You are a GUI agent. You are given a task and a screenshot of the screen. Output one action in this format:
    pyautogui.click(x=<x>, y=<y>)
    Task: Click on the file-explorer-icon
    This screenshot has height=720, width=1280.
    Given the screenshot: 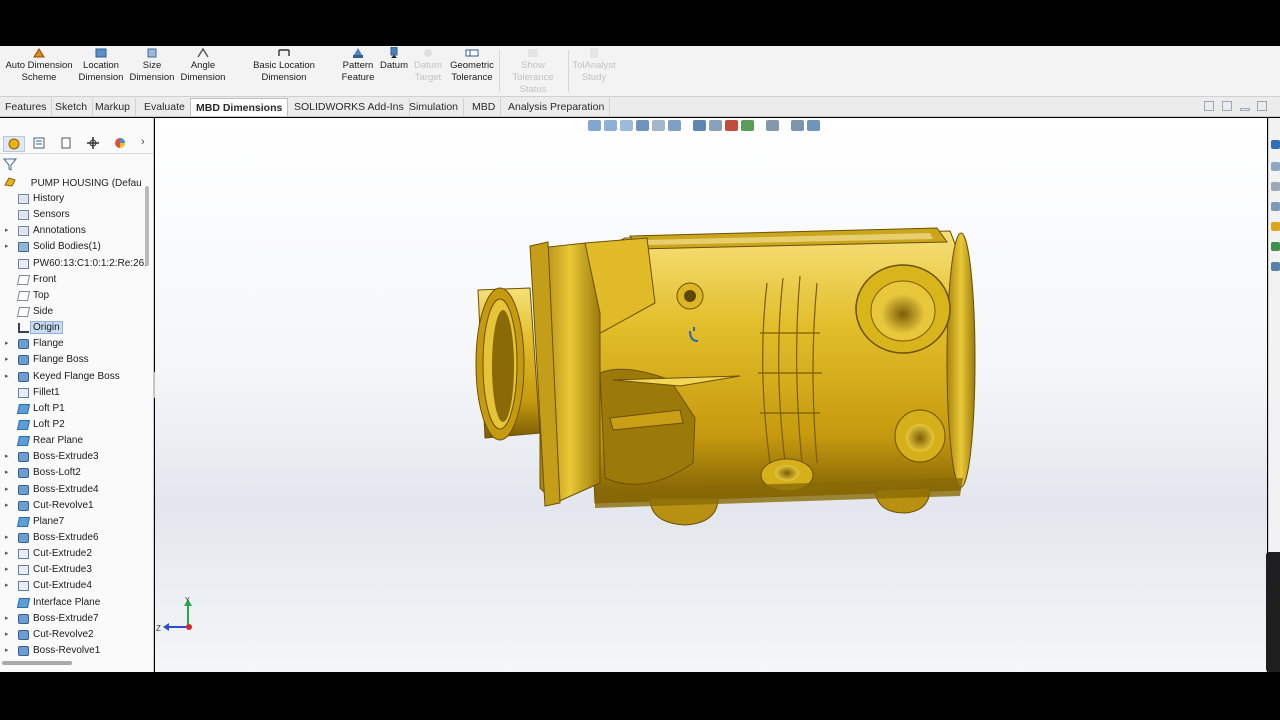 What is the action you would take?
    pyautogui.click(x=1275, y=186)
    